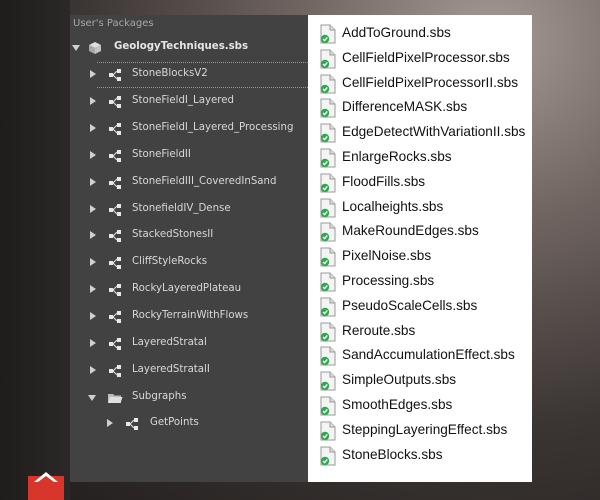 The image size is (600, 500). Describe the element at coordinates (170, 262) in the screenshot. I see `tree-item-label: CliffStyleRocks` at that location.